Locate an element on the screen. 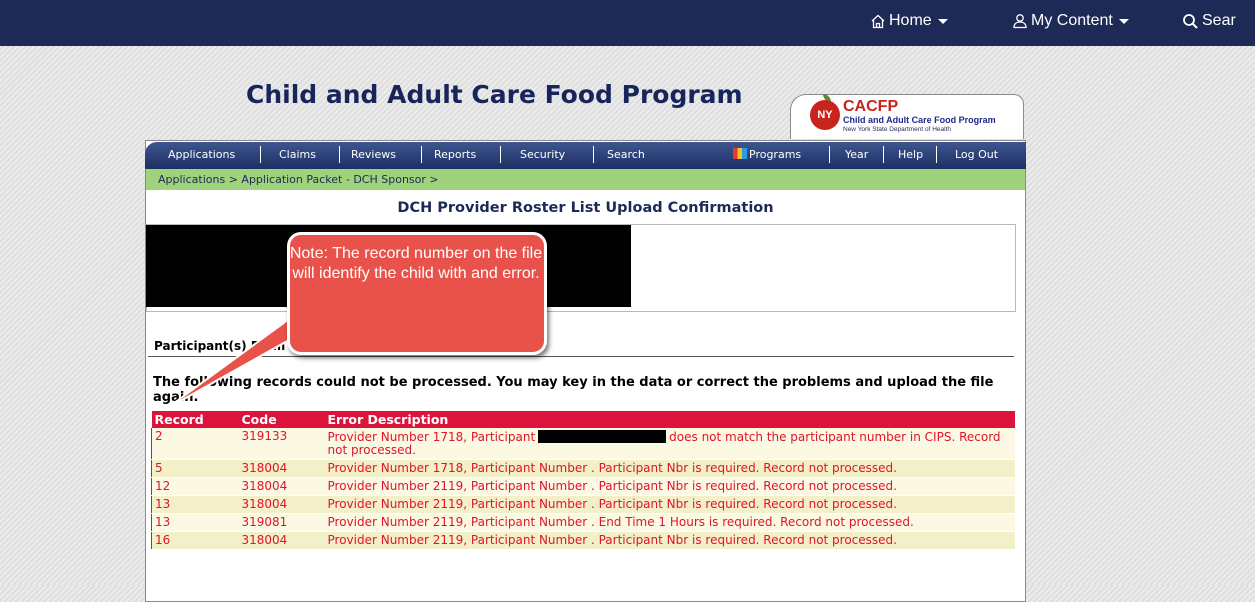 This screenshot has width=1255, height=602. table-header-row: Record Code Error Description is located at coordinates (583, 419).